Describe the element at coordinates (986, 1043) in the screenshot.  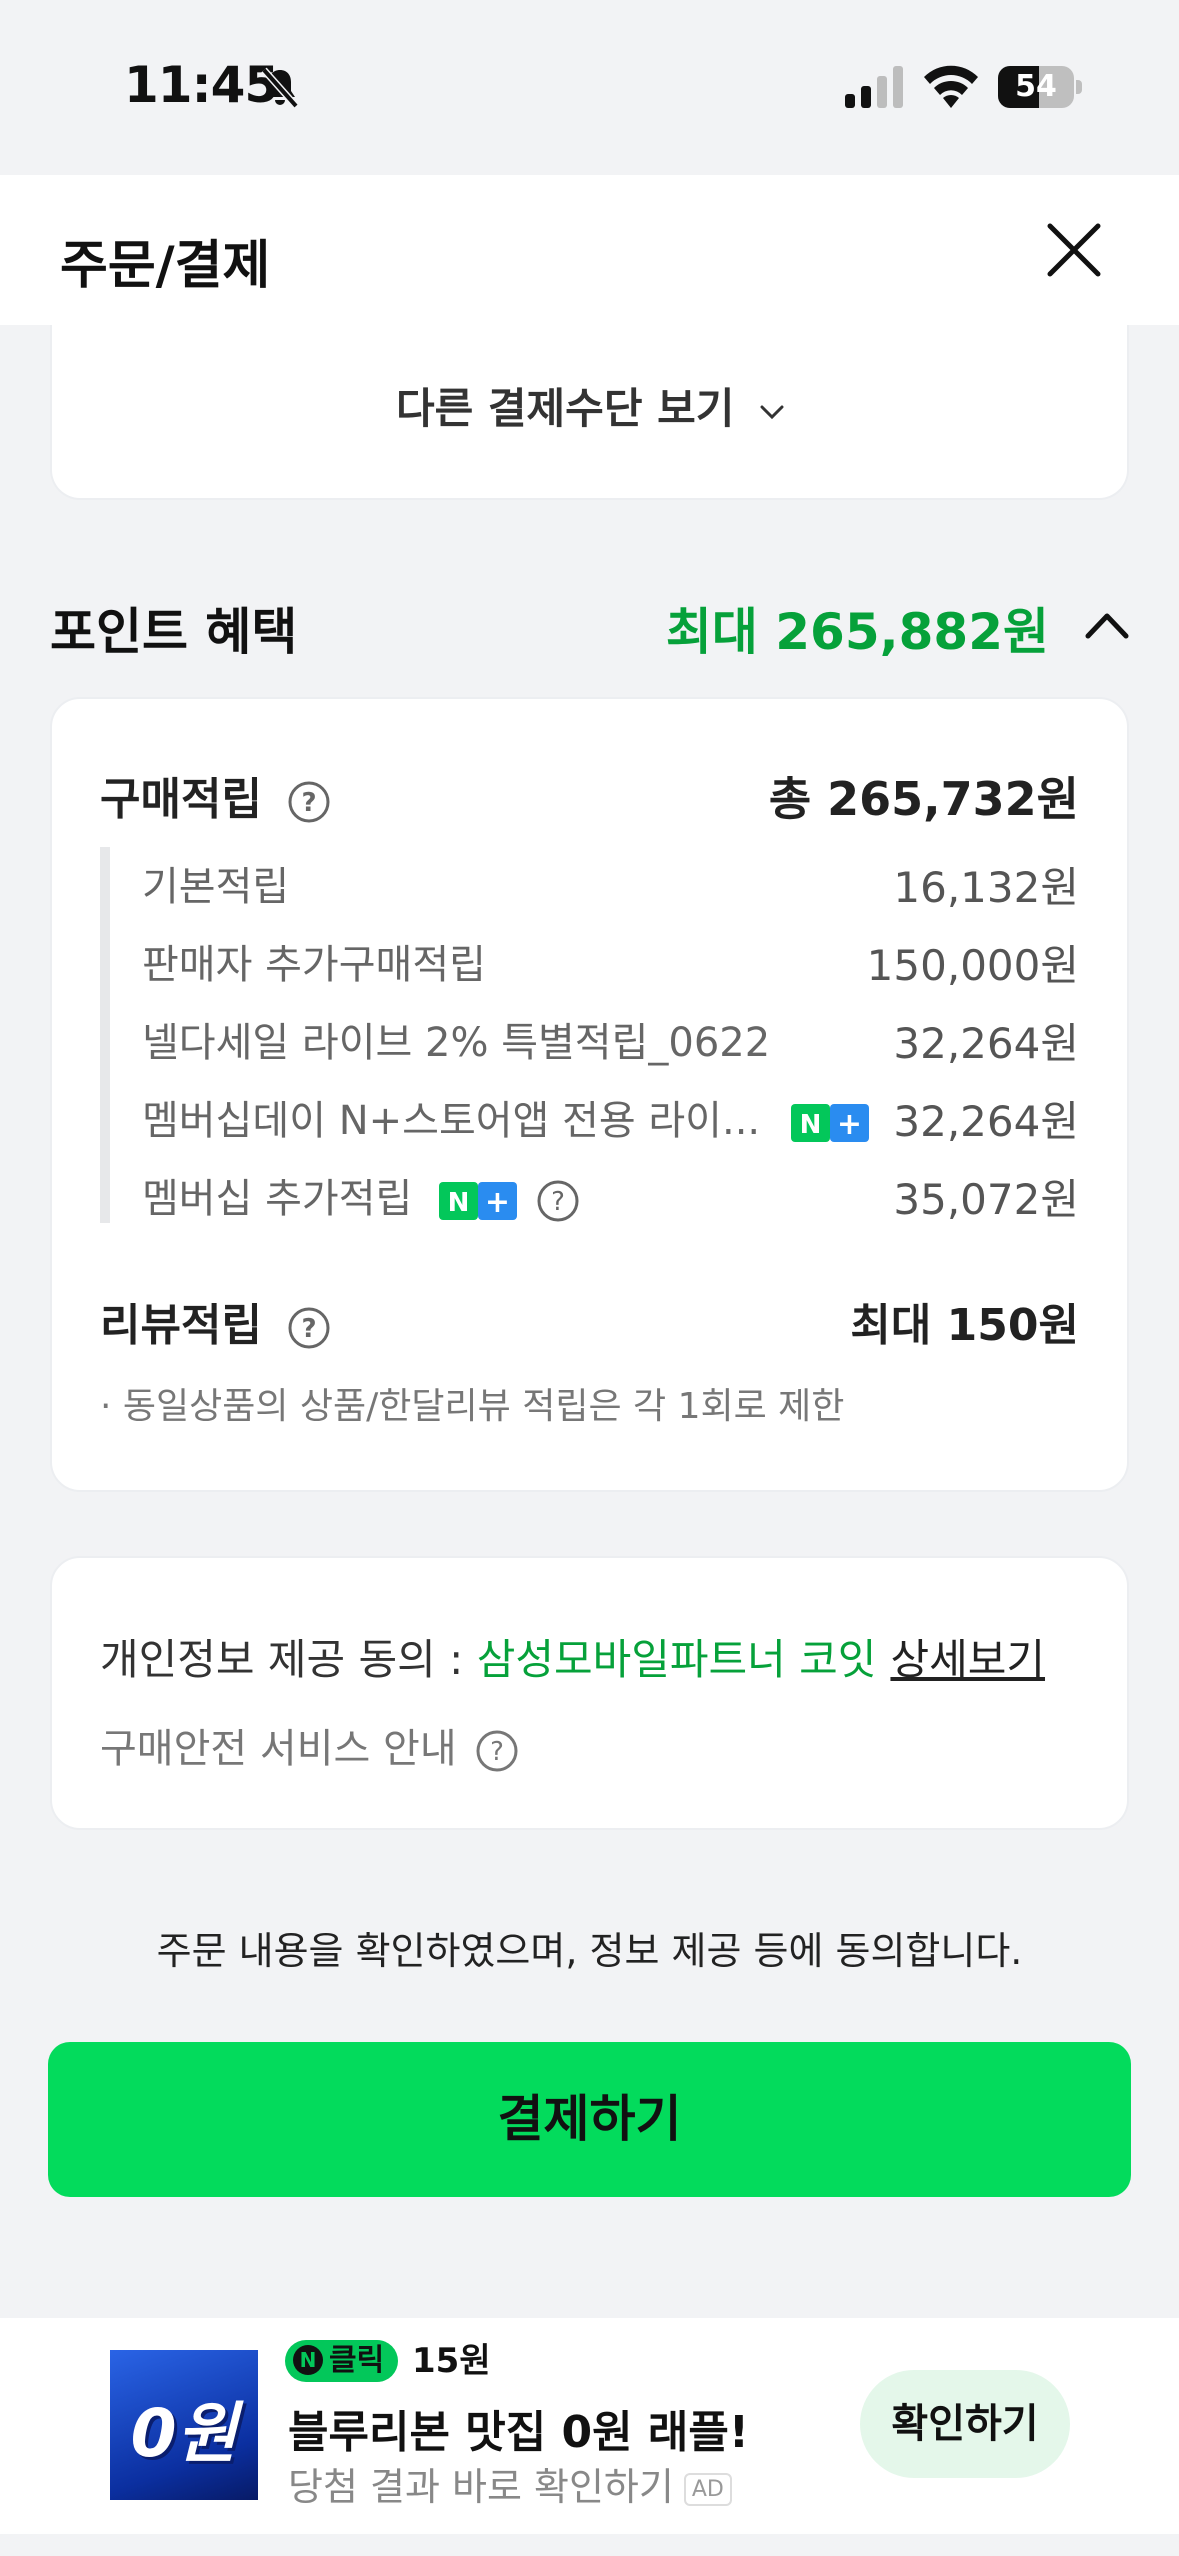
I see `live-sale-points-value: 32,264원` at that location.